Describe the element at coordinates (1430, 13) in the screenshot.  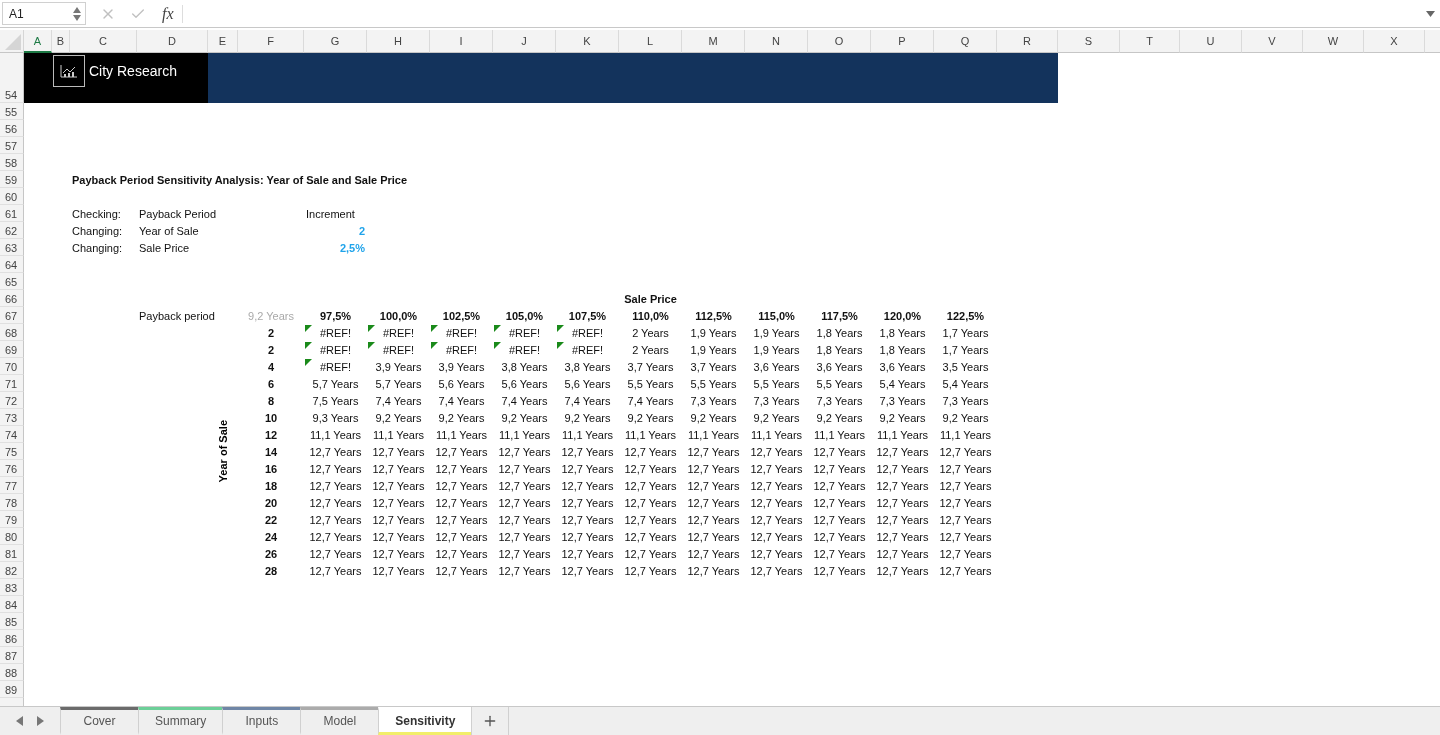
I see `expand-caret-icon` at that location.